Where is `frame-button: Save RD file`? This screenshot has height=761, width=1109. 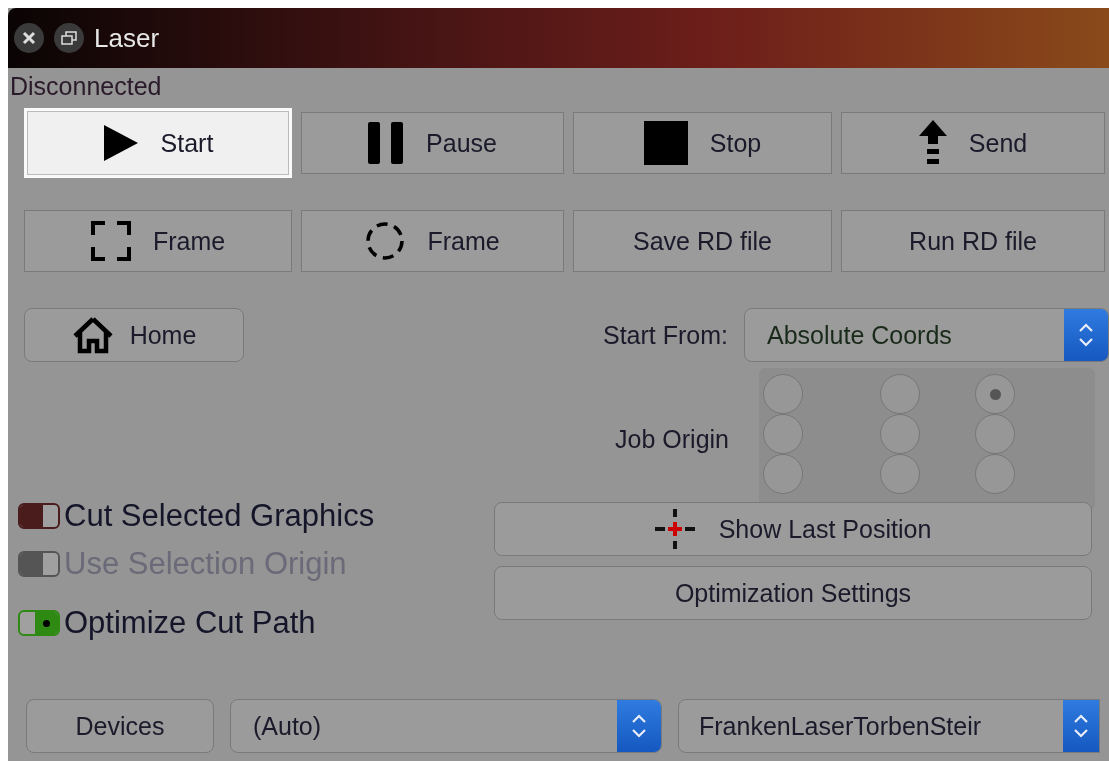 frame-button: Save RD file is located at coordinates (702, 241).